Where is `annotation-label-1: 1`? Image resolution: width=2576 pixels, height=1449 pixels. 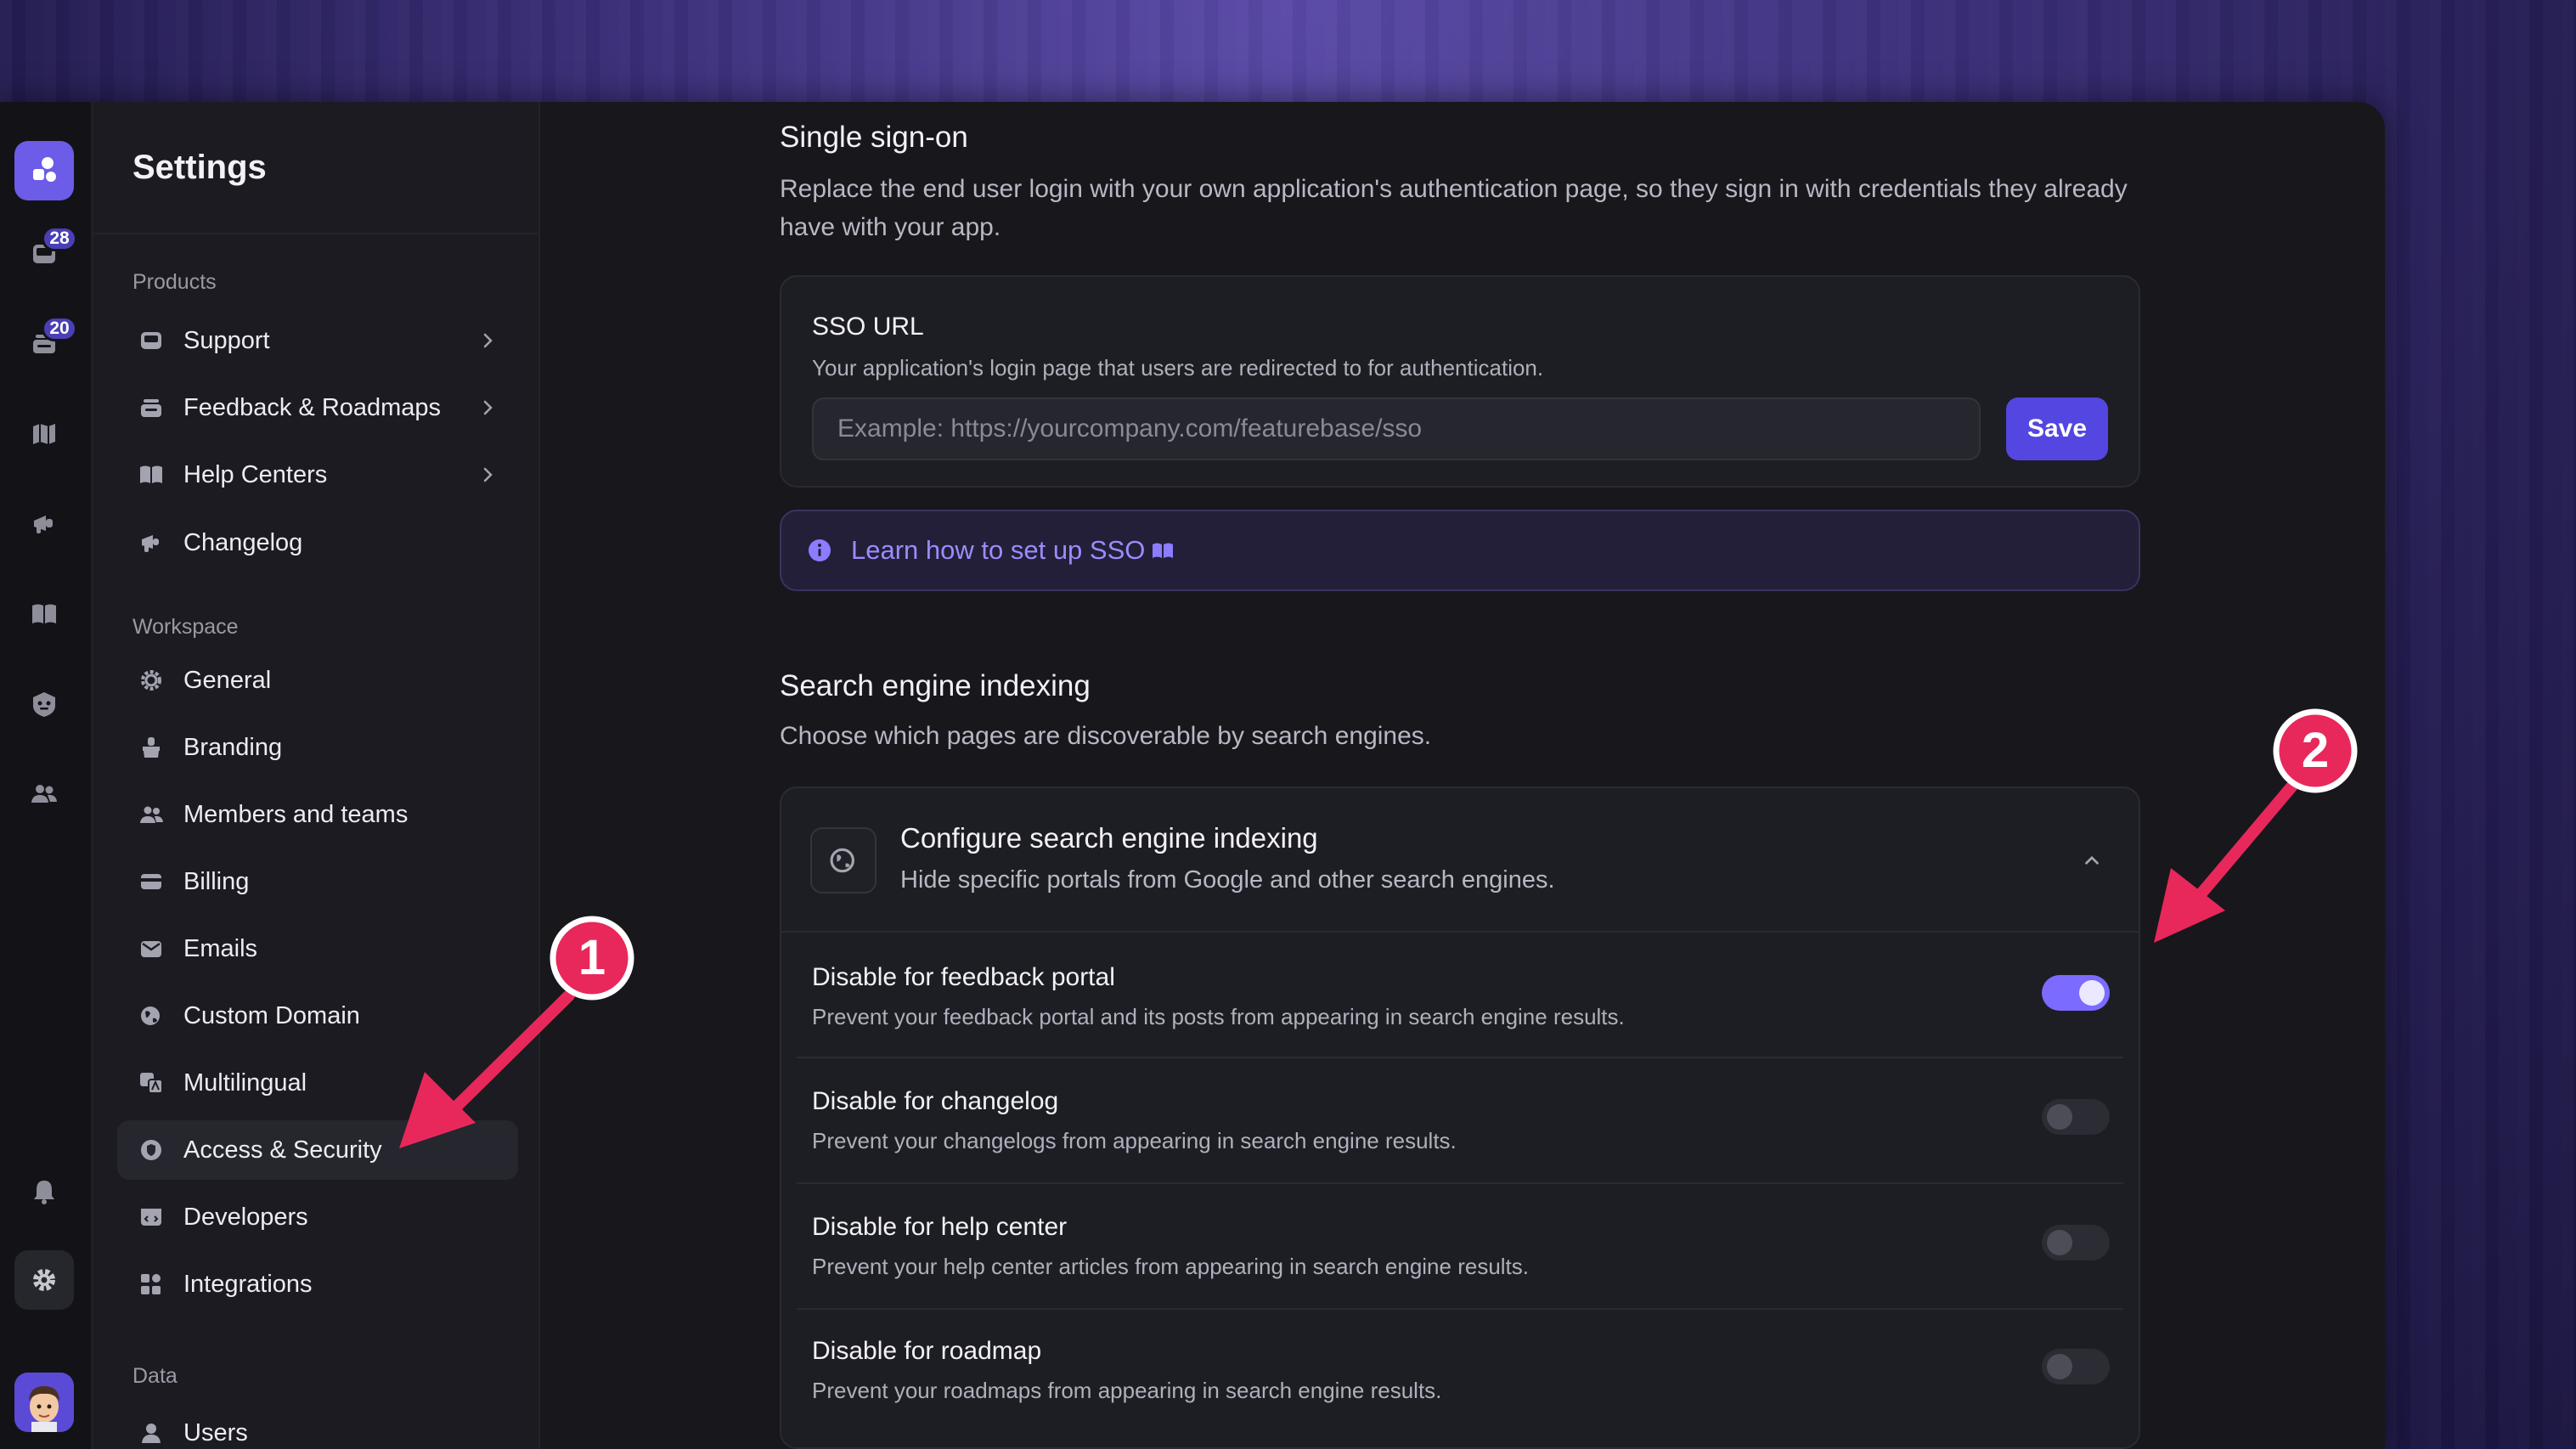
annotation-label-1: 1 is located at coordinates (592, 957).